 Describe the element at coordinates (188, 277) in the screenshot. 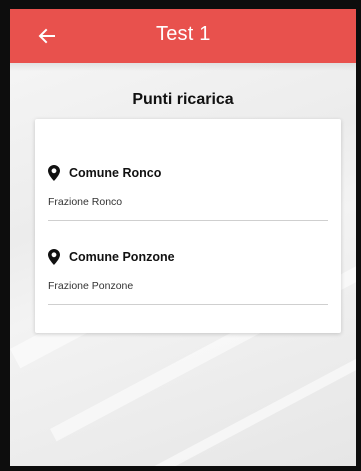

I see `location-item-ponzone: Comune Ponzone Frazione Ponzone` at that location.